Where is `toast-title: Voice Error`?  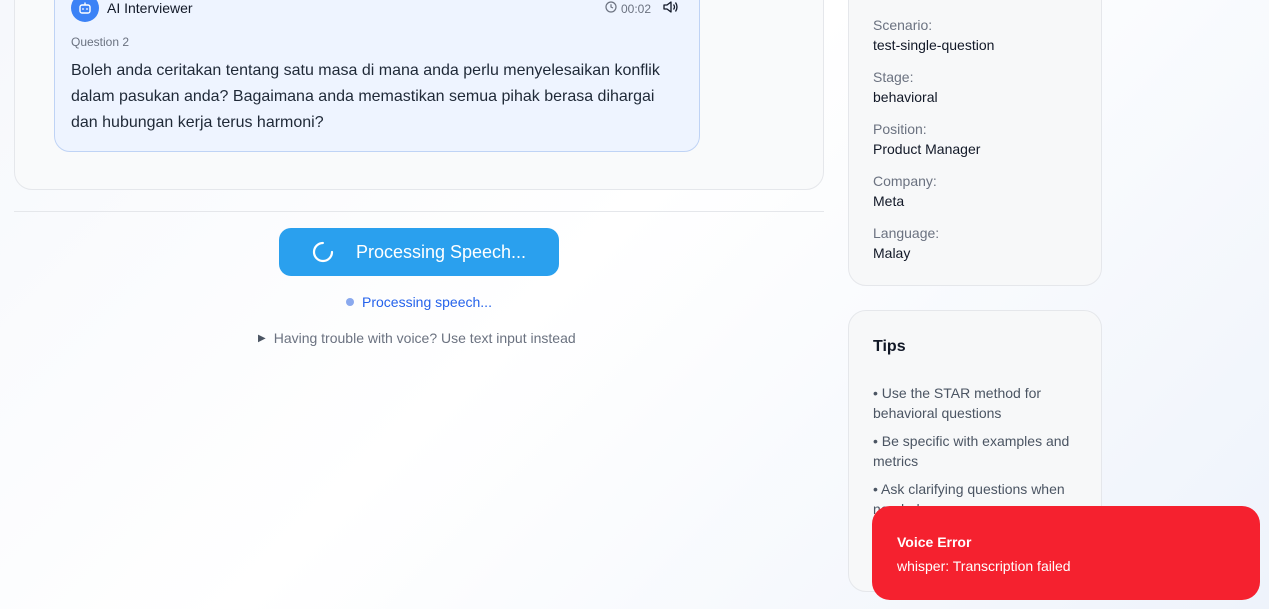
toast-title: Voice Error is located at coordinates (934, 542).